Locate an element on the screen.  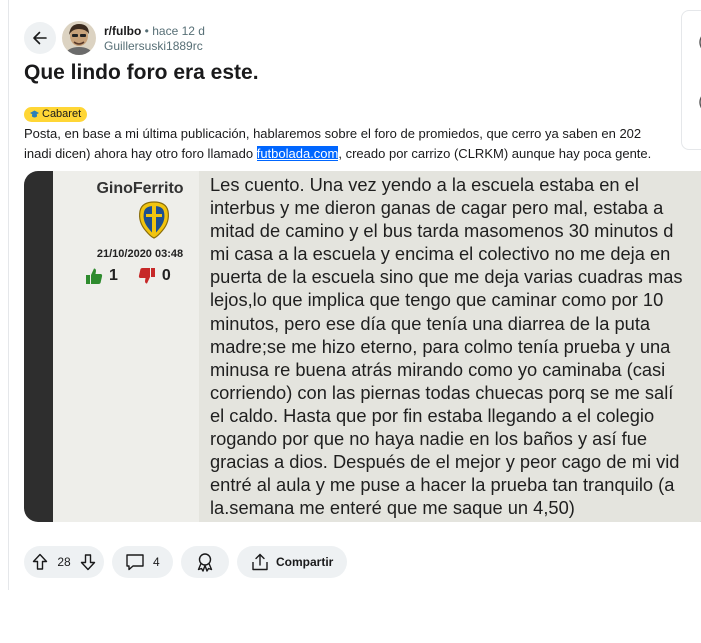
share-button: Compartir is located at coordinates (292, 562).